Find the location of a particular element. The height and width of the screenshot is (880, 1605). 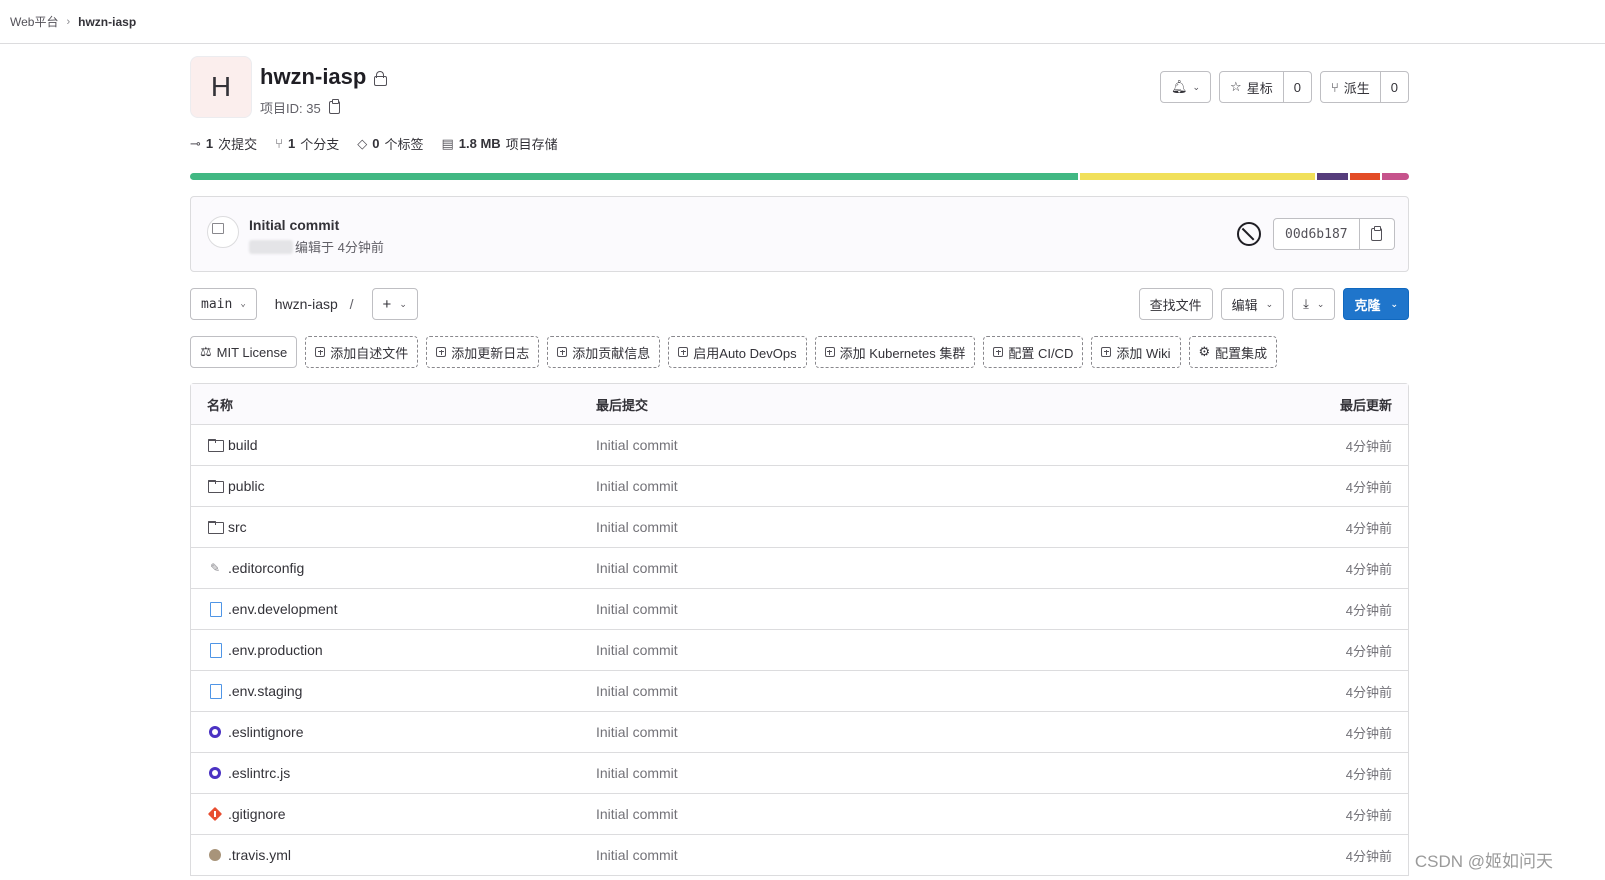

commits-stat: ⊸ 1 次提交 is located at coordinates (223, 143).